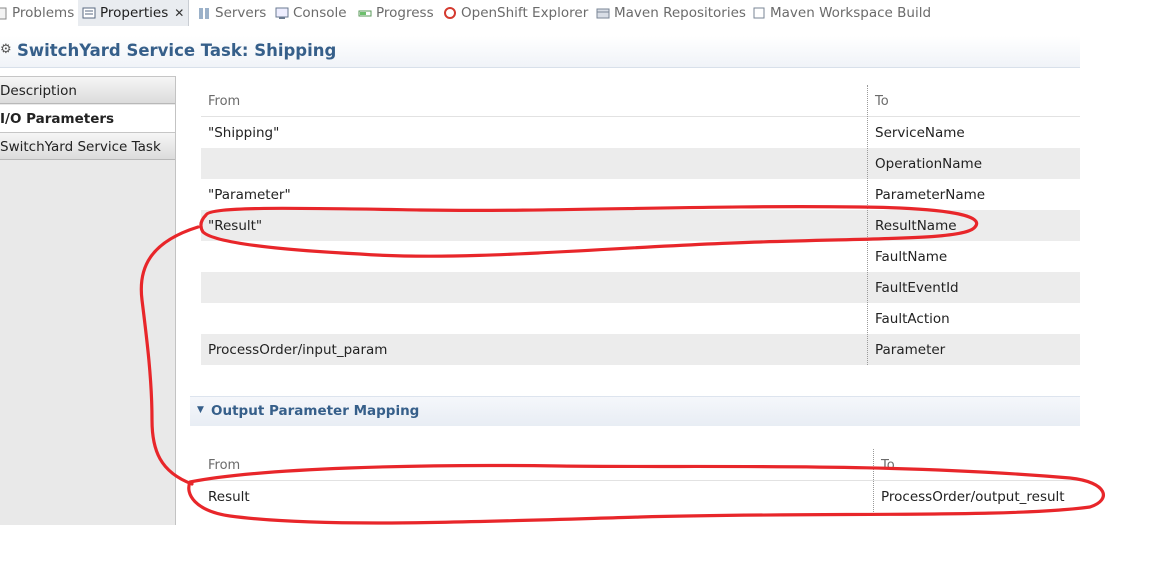 The height and width of the screenshot is (576, 1152). I want to click on tab-openshift-explorer: OpenShift Explorer, so click(515, 13).